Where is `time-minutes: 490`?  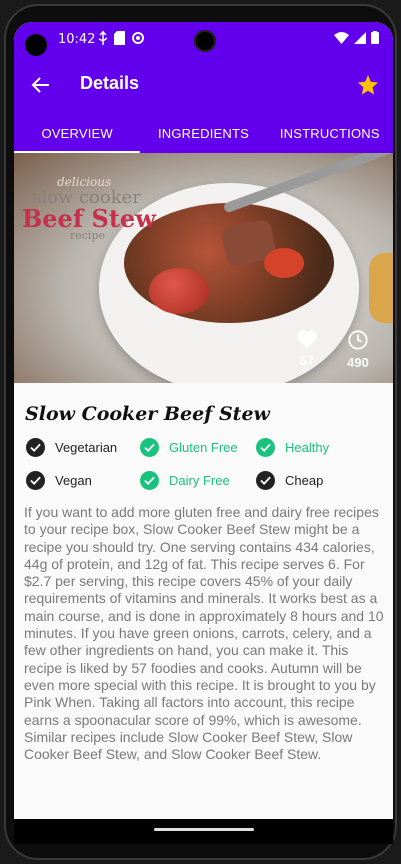
time-minutes: 490 is located at coordinates (358, 362).